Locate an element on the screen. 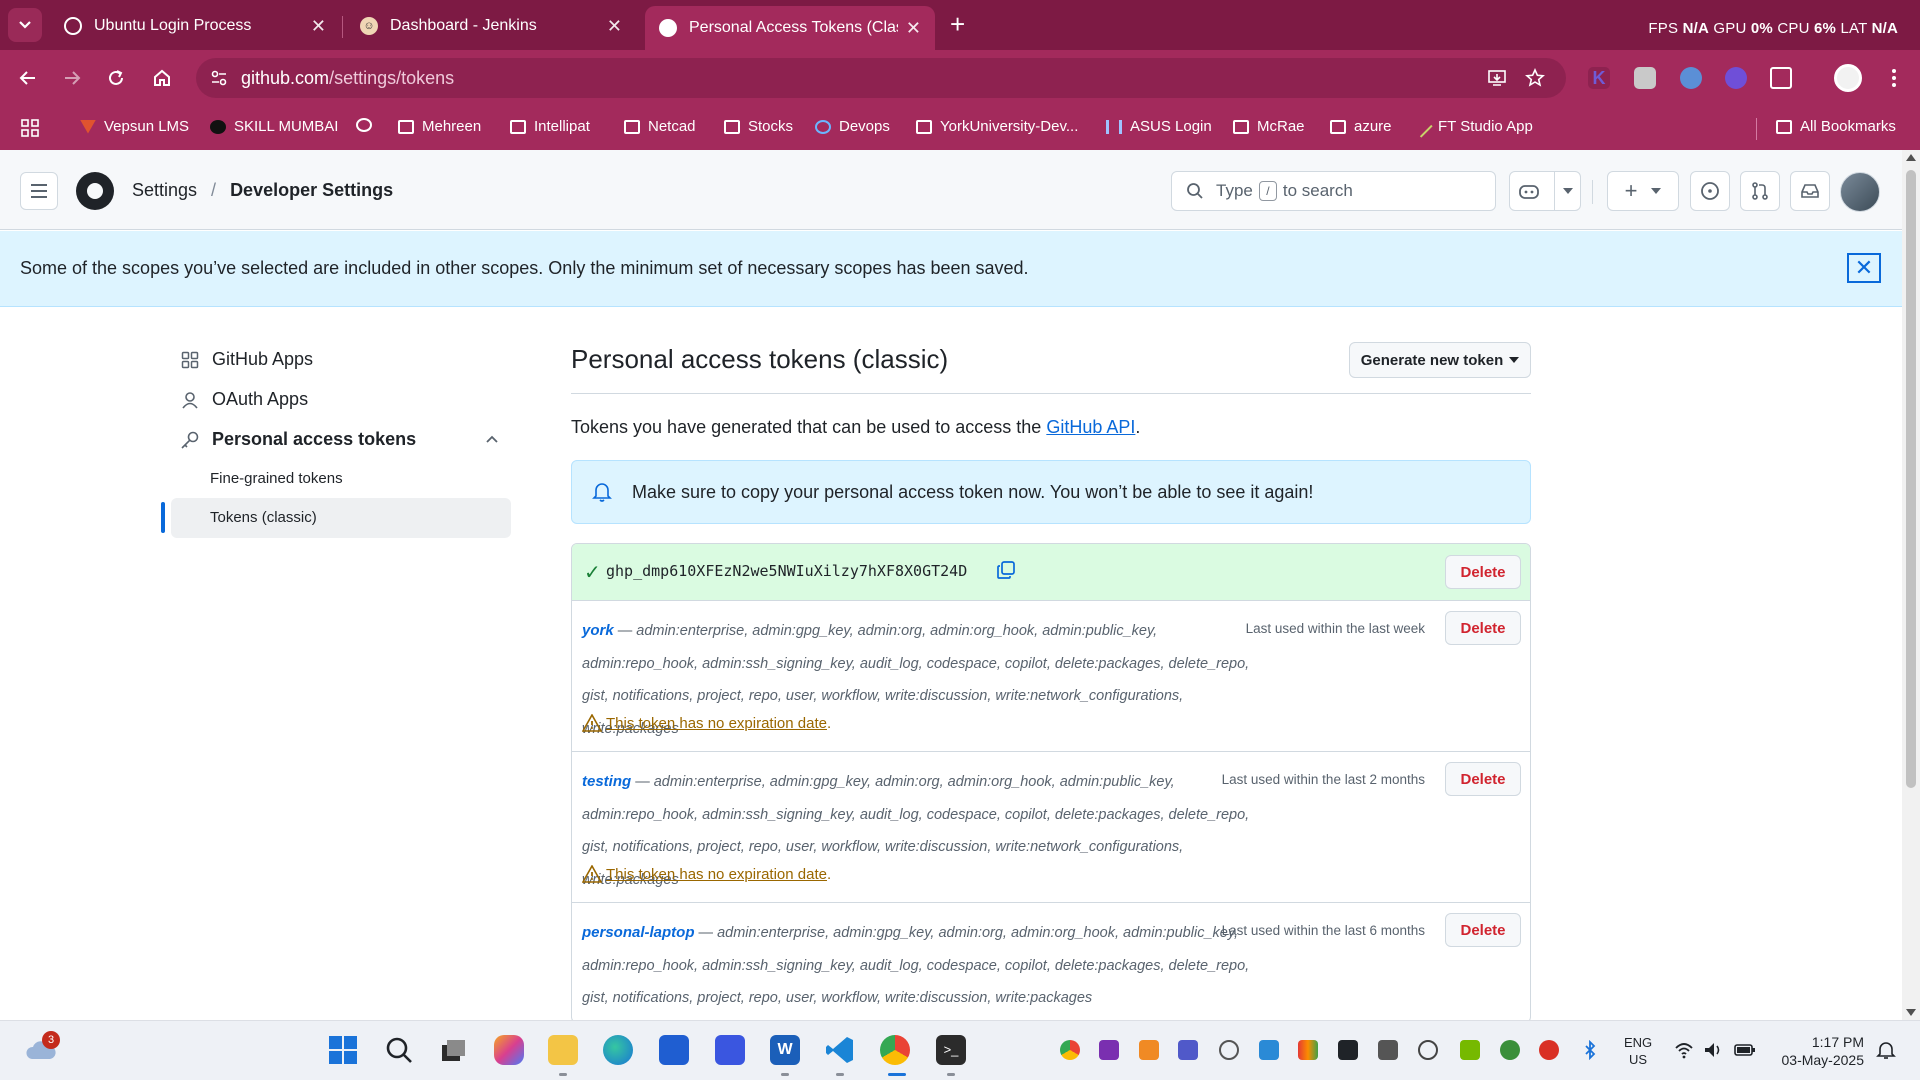 The height and width of the screenshot is (1080, 1920). issues-button is located at coordinates (1710, 191).